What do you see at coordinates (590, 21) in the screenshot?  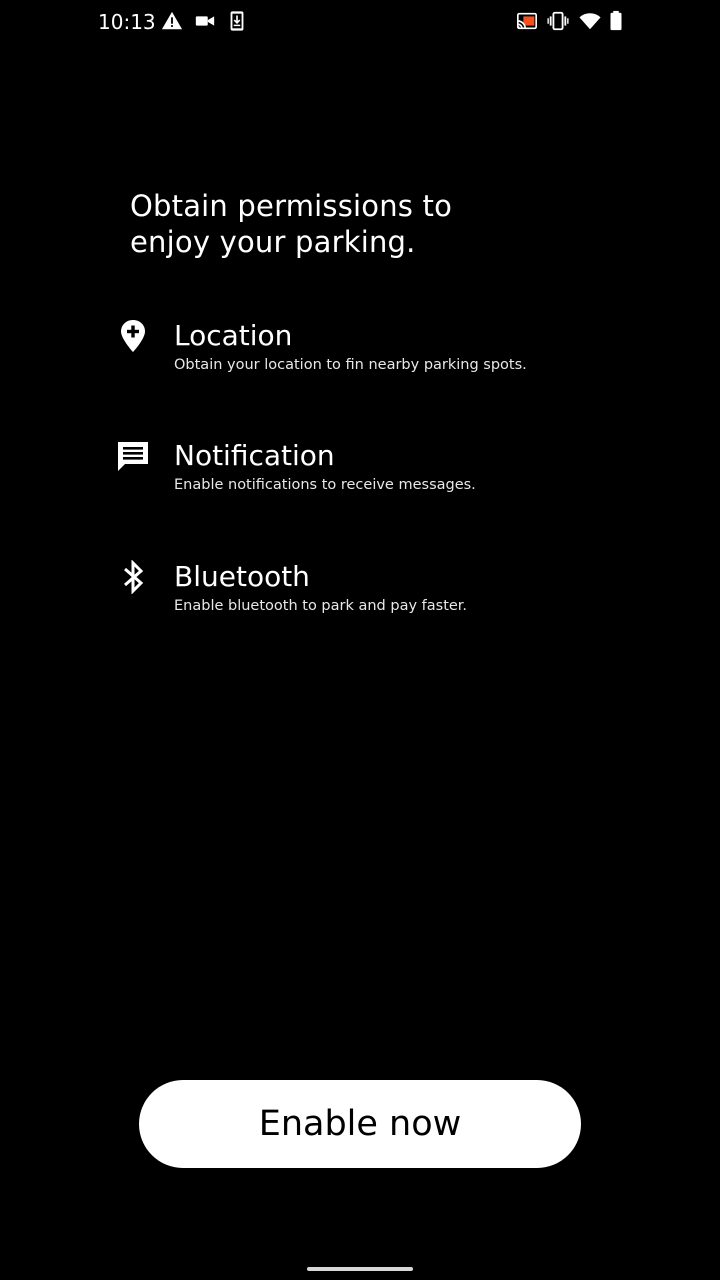 I see `wifi-icon` at bounding box center [590, 21].